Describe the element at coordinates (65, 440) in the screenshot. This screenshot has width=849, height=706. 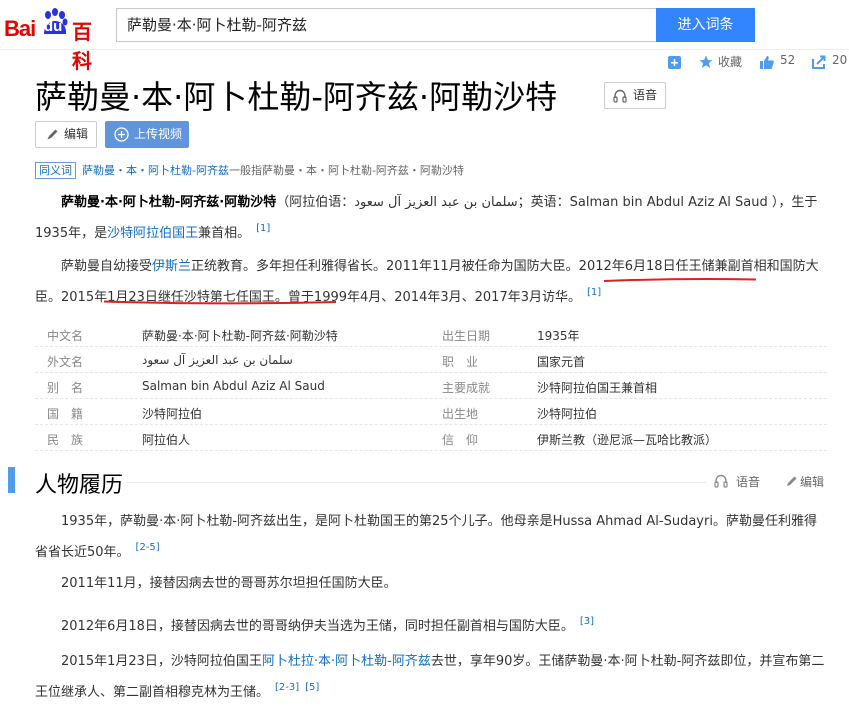
I see `info-label: 民 族` at that location.